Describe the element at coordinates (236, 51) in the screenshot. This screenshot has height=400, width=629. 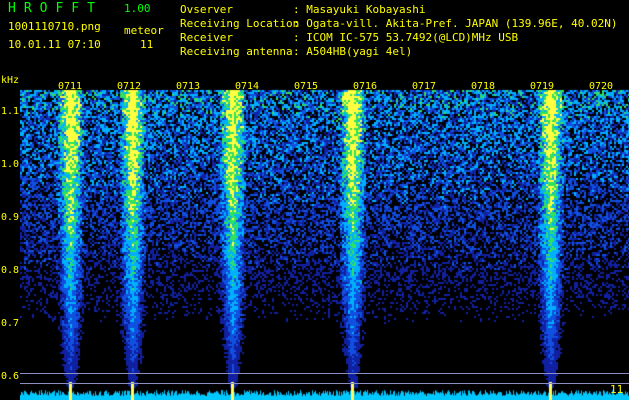
I see `antenna-label: Receiving antenna` at that location.